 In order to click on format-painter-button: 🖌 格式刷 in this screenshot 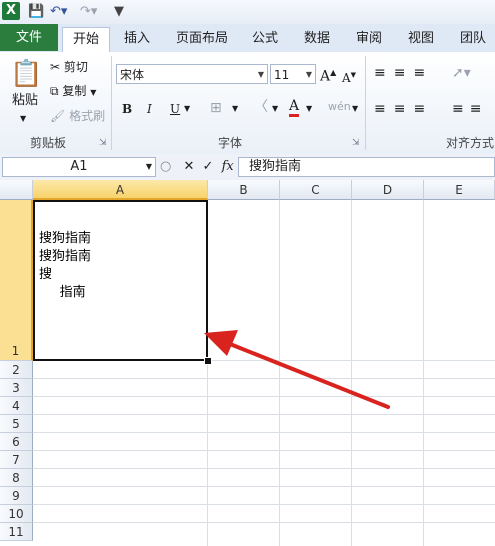, I will do `click(77, 116)`.